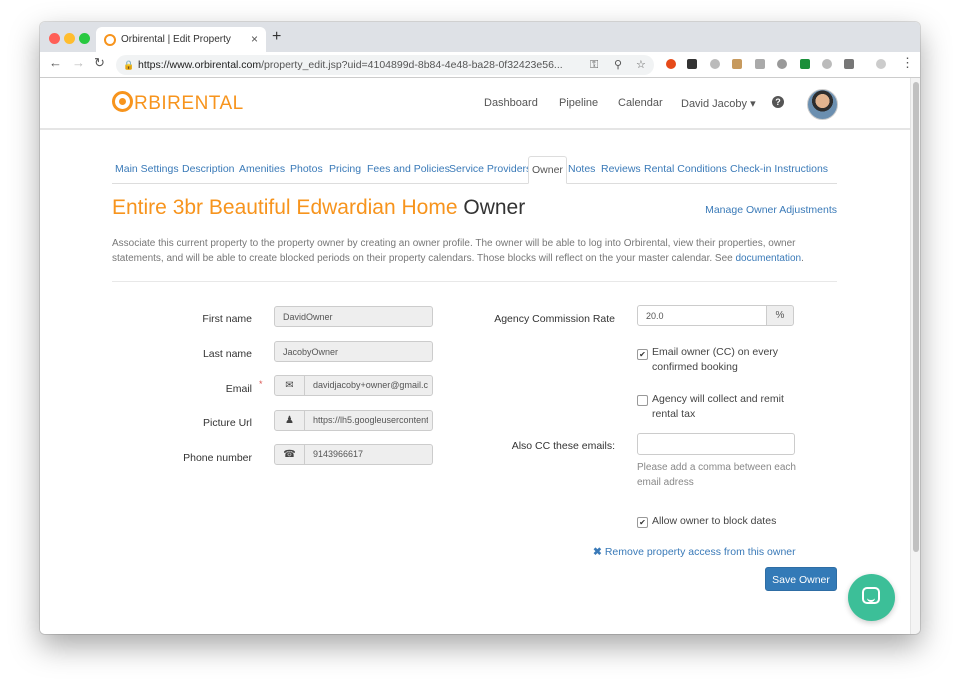  What do you see at coordinates (200, 65) in the screenshot?
I see `url-domain: https://www.orbirental.com` at bounding box center [200, 65].